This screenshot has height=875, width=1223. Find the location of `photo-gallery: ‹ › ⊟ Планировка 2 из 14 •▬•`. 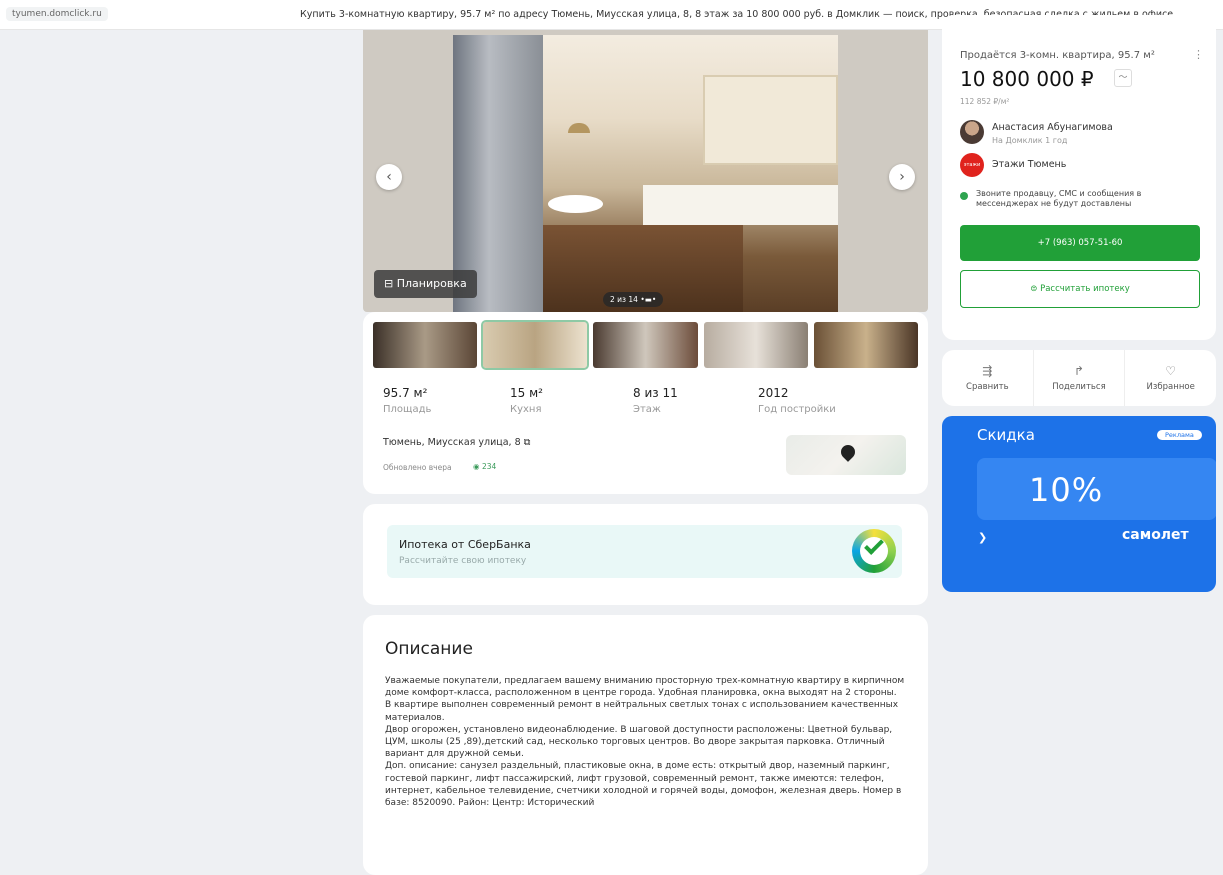

photo-gallery: ‹ › ⊟ Планировка 2 из 14 •▬• is located at coordinates (645, 171).